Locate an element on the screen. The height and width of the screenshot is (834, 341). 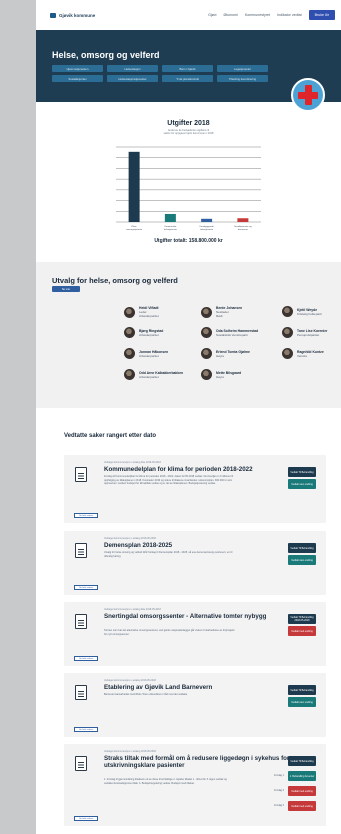
committee-member: Ragnhild Kuntze Venstre is located at coordinates (303, 353).